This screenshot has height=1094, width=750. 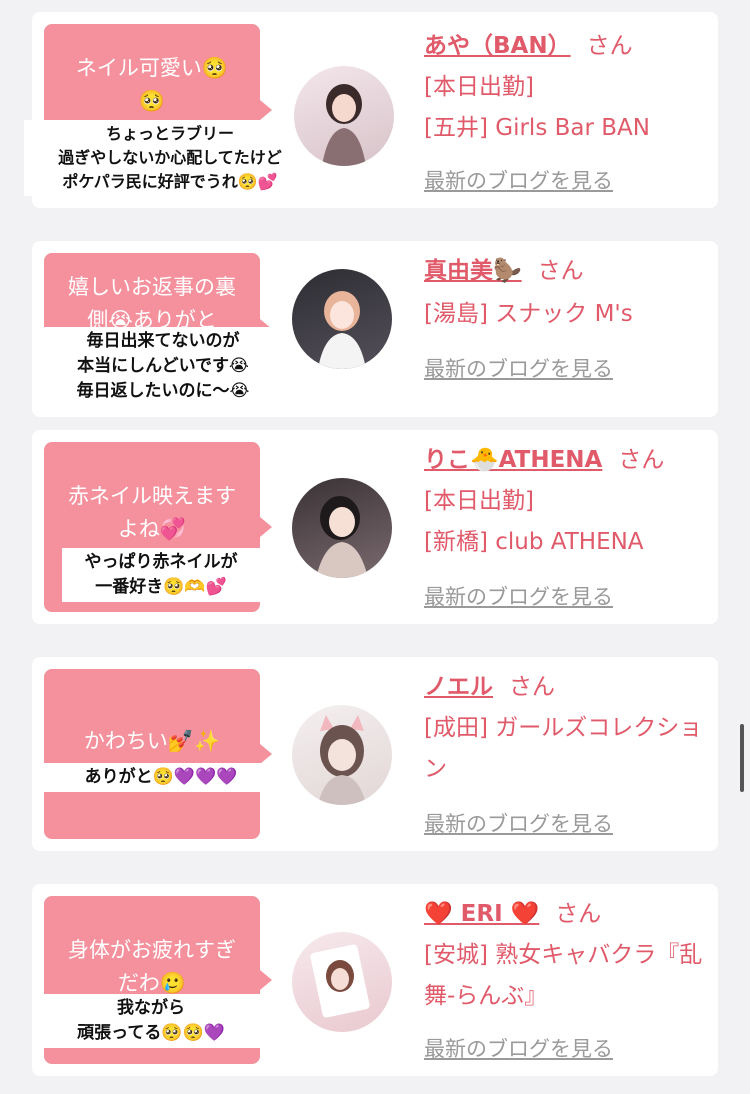 What do you see at coordinates (161, 575) in the screenshot?
I see `reply-sticker: やっぱり赤ネイルが 一番好き🥺🫶💕` at bounding box center [161, 575].